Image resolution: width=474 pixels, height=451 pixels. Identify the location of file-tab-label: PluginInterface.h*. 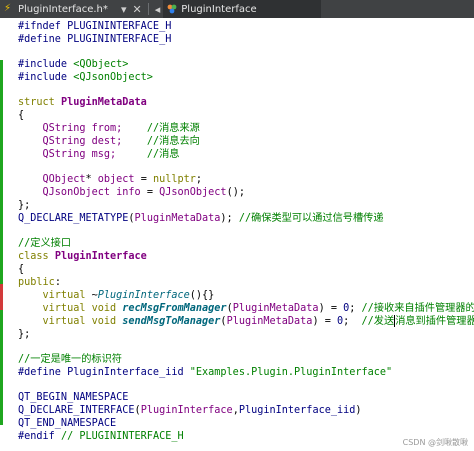
(63, 9).